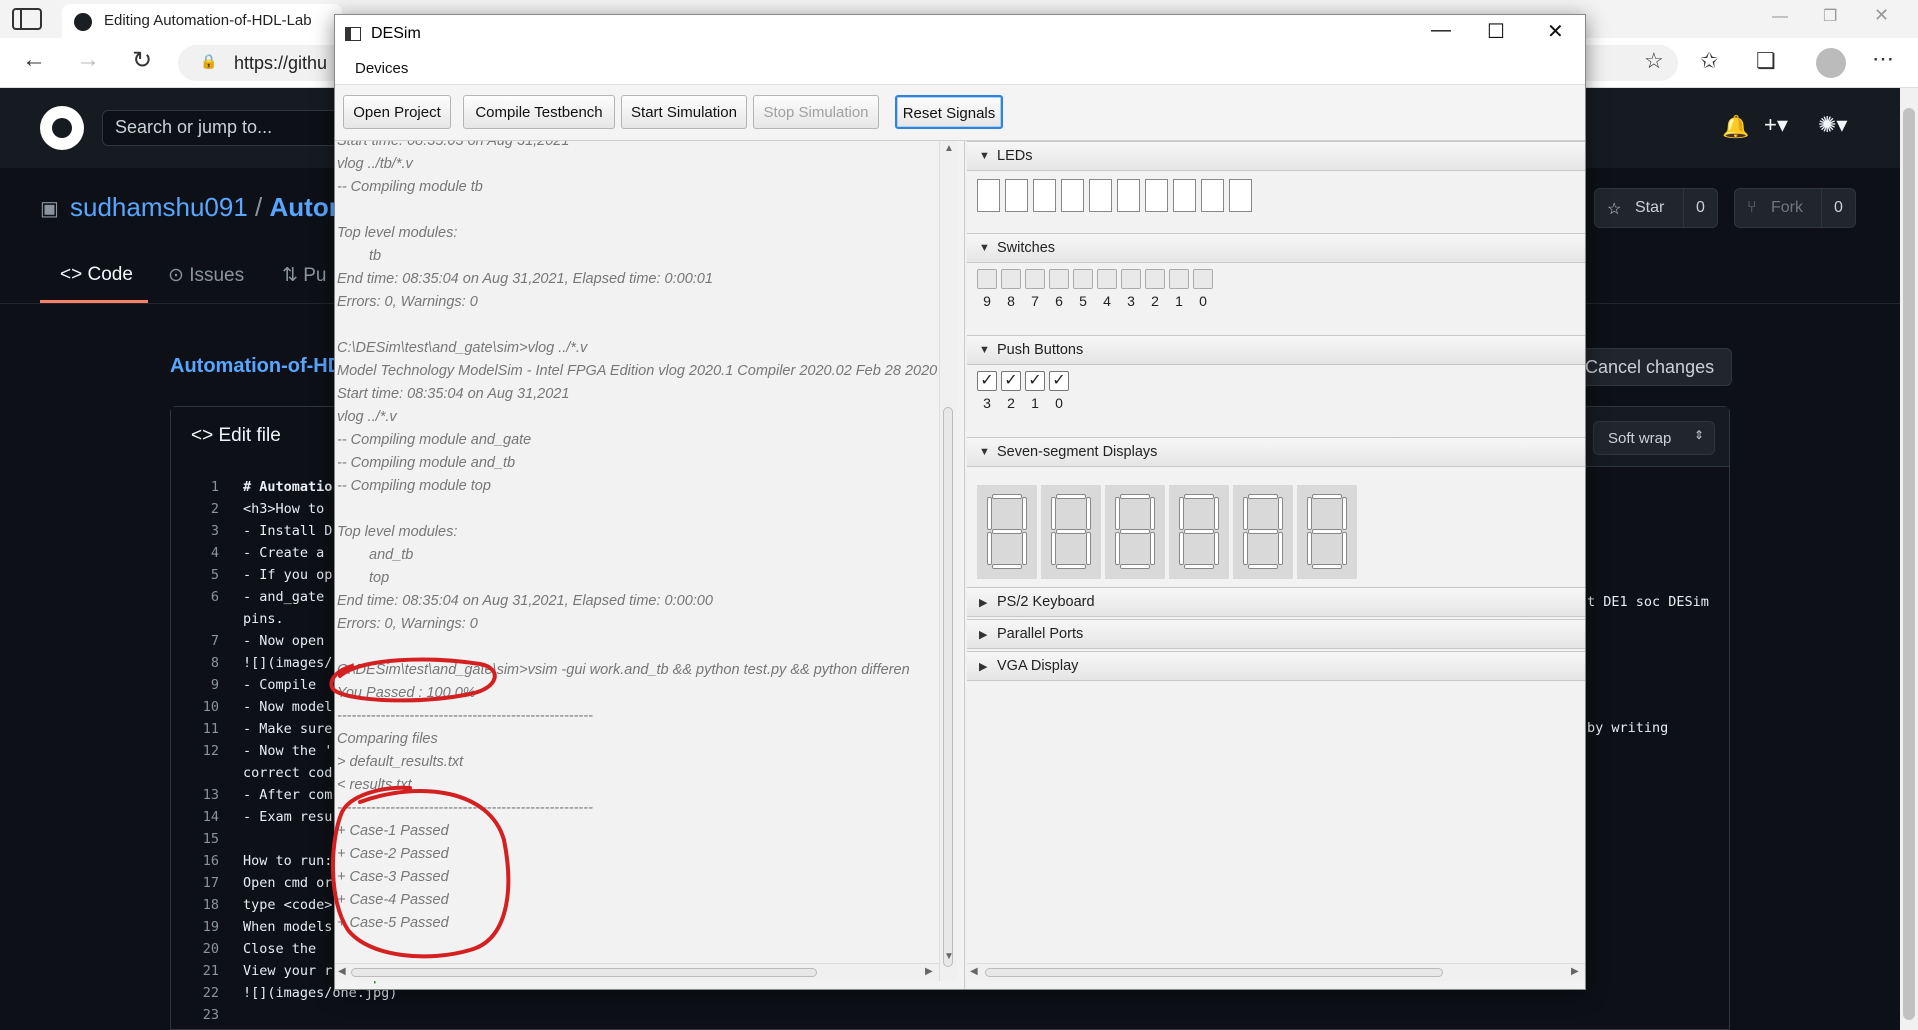  Describe the element at coordinates (1735, 127) in the screenshot. I see `notifications-bell-icon: 🔔` at that location.